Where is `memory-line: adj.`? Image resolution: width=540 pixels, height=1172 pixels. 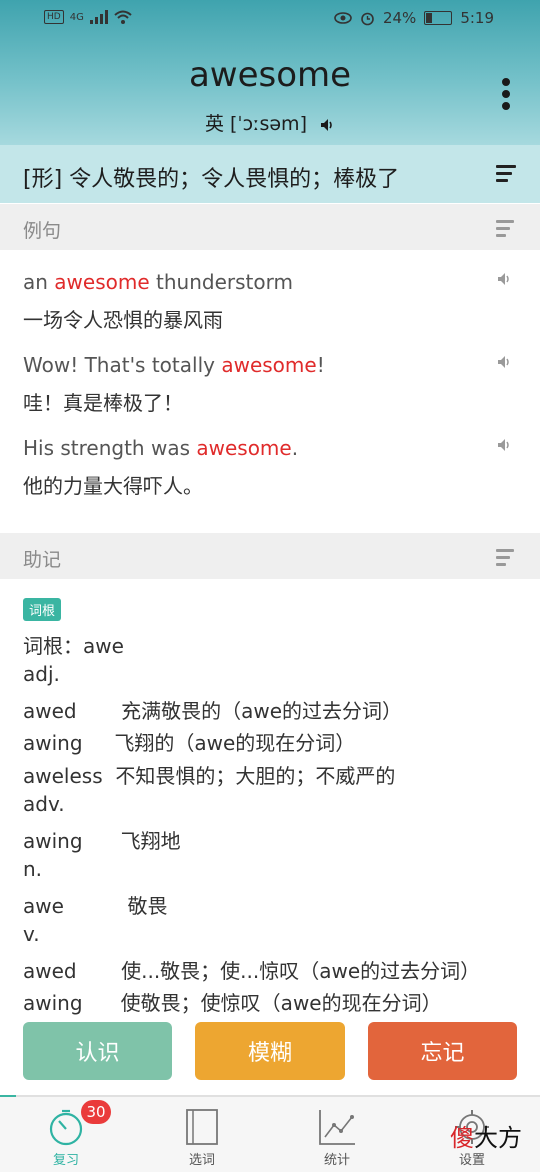 memory-line: adj. is located at coordinates (41, 674).